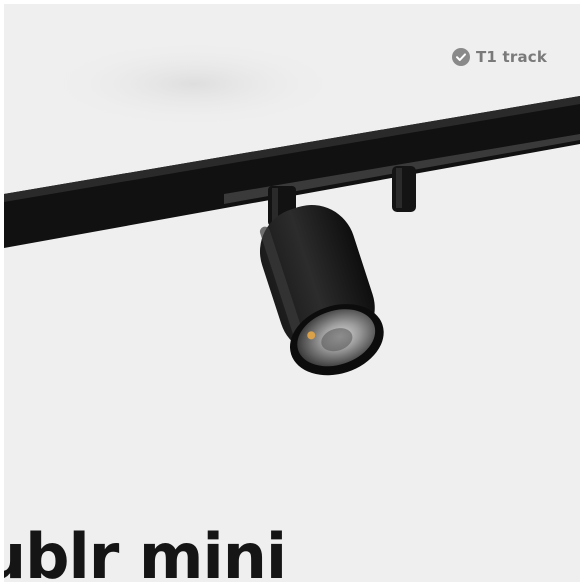  Describe the element at coordinates (194, 84) in the screenshot. I see `ceiling-shadow` at that location.